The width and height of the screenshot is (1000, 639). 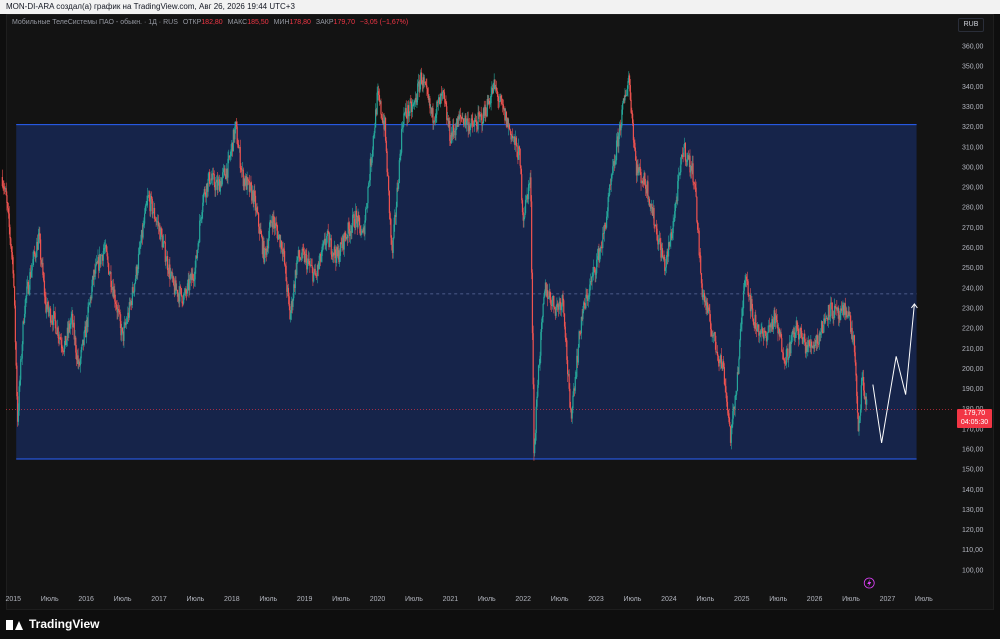 What do you see at coordinates (596, 599) in the screenshot?
I see `time-tick-label: 2023` at bounding box center [596, 599].